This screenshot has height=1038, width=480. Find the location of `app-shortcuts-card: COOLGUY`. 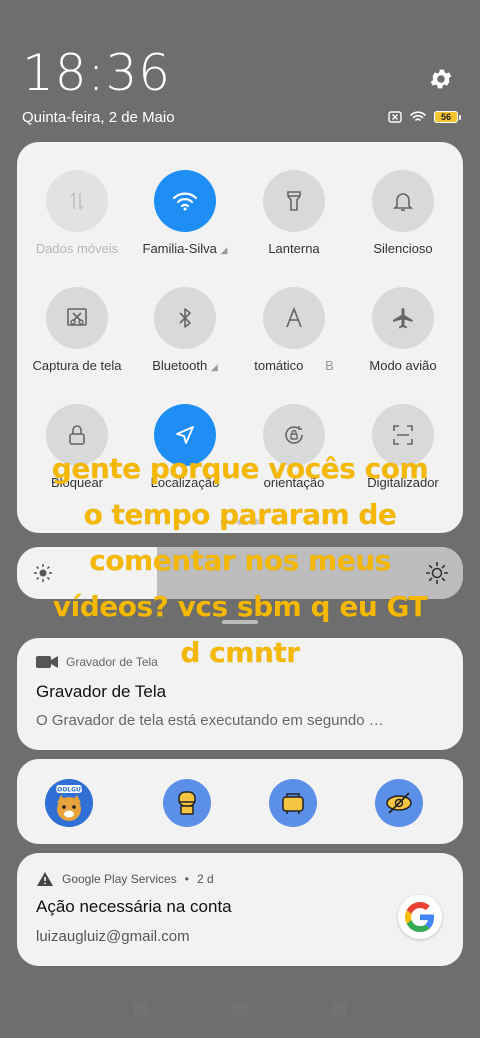

app-shortcuts-card: COOLGUY is located at coordinates (240, 801).